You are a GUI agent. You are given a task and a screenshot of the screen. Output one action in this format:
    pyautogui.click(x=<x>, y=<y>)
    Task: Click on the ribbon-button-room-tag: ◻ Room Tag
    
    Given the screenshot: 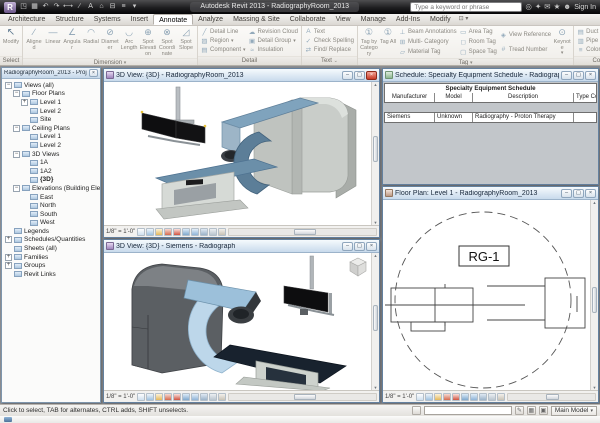 What is the action you would take?
    pyautogui.click(x=478, y=42)
    